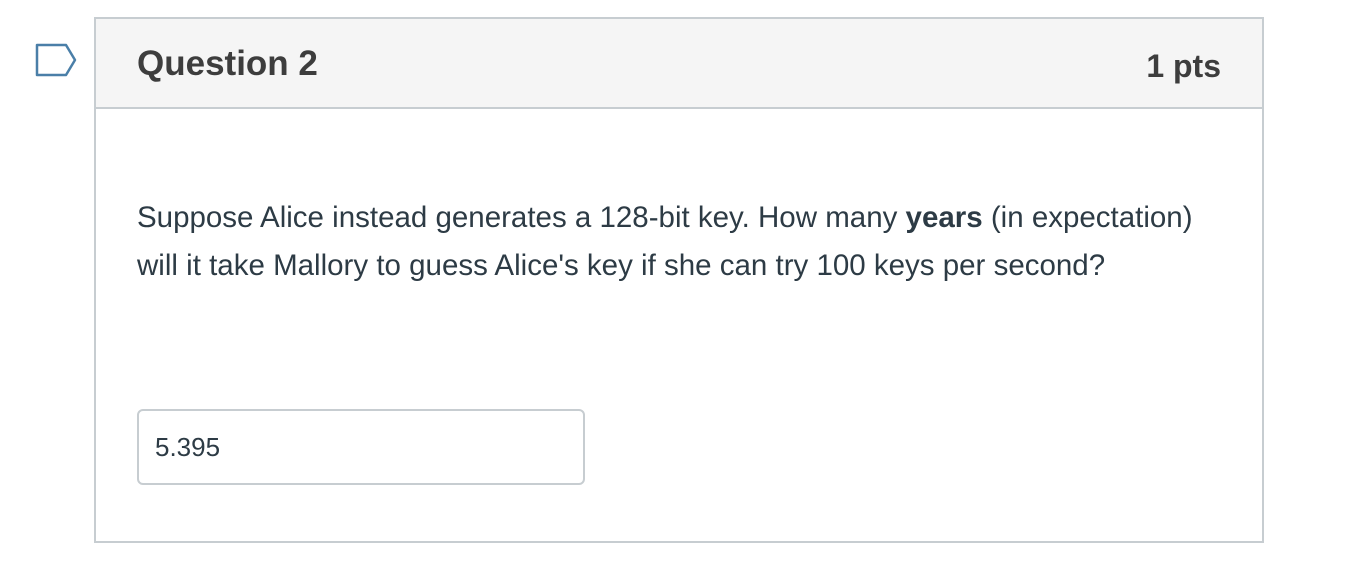 The height and width of the screenshot is (582, 1350). What do you see at coordinates (361, 447) in the screenshot?
I see `answer-input` at bounding box center [361, 447].